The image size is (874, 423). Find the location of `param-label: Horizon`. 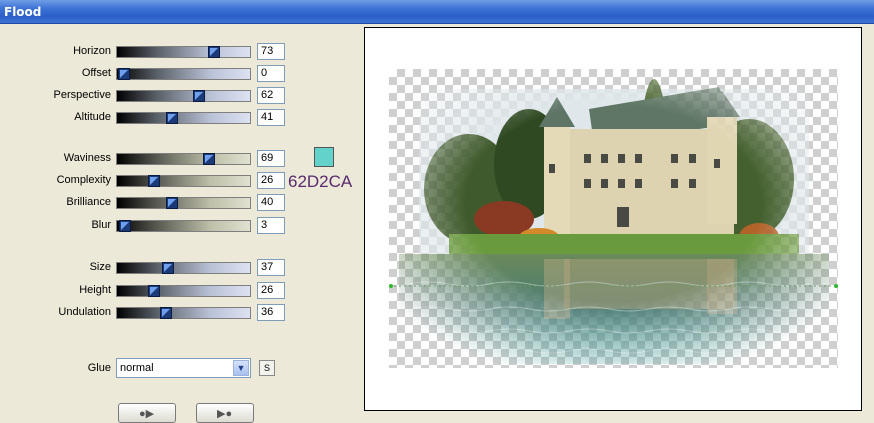

param-label: Horizon is located at coordinates (92, 51).